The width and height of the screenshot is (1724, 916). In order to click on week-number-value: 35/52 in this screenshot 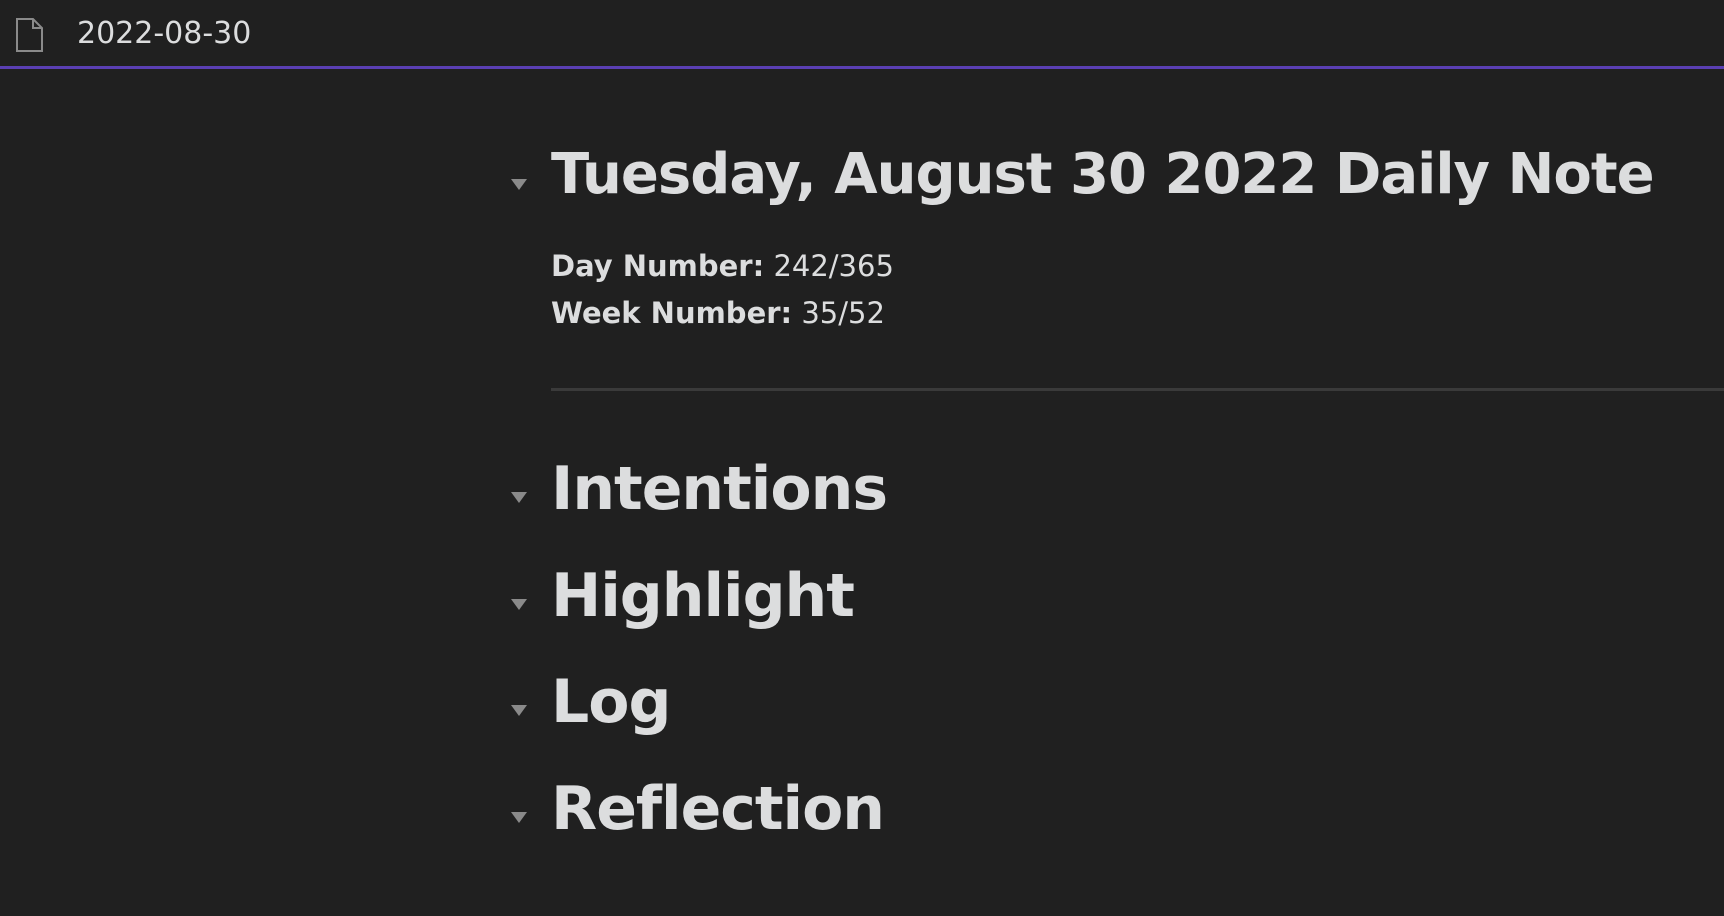, I will do `click(843, 313)`.